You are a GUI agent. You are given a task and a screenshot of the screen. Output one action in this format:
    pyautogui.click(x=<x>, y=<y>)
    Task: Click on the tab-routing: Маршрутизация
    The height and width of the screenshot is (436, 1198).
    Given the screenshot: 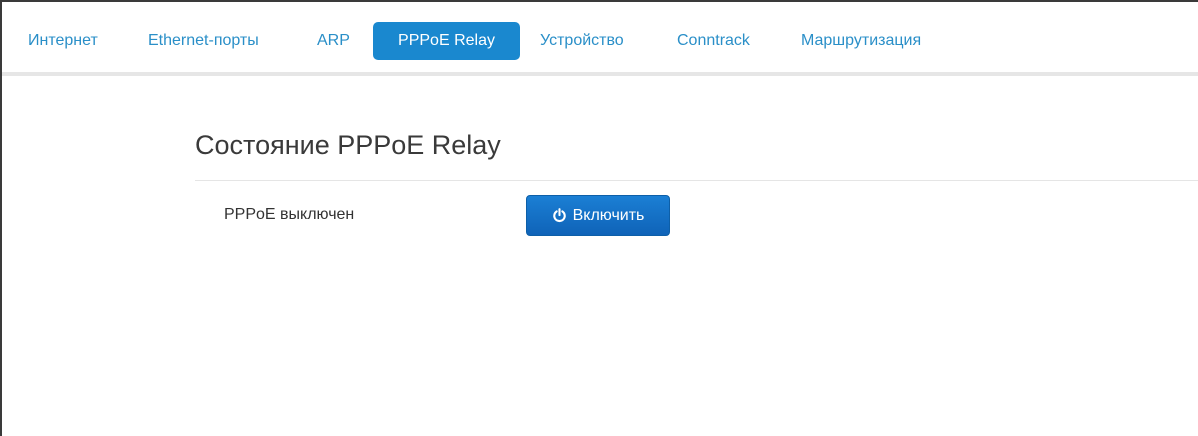 What is the action you would take?
    pyautogui.click(x=861, y=41)
    